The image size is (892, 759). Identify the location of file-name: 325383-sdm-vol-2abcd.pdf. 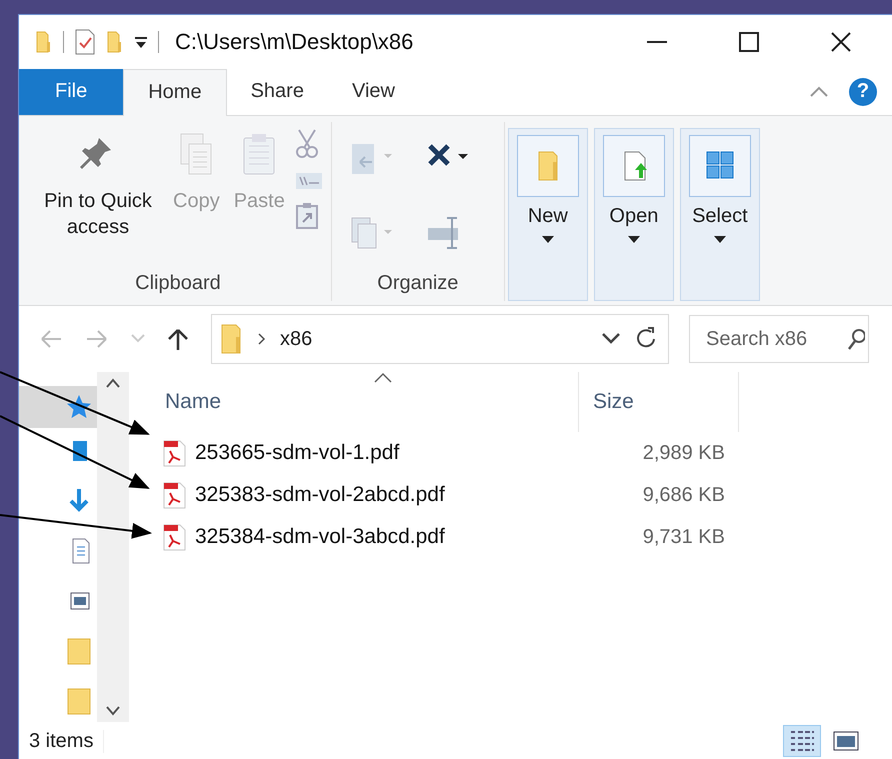
(366, 495).